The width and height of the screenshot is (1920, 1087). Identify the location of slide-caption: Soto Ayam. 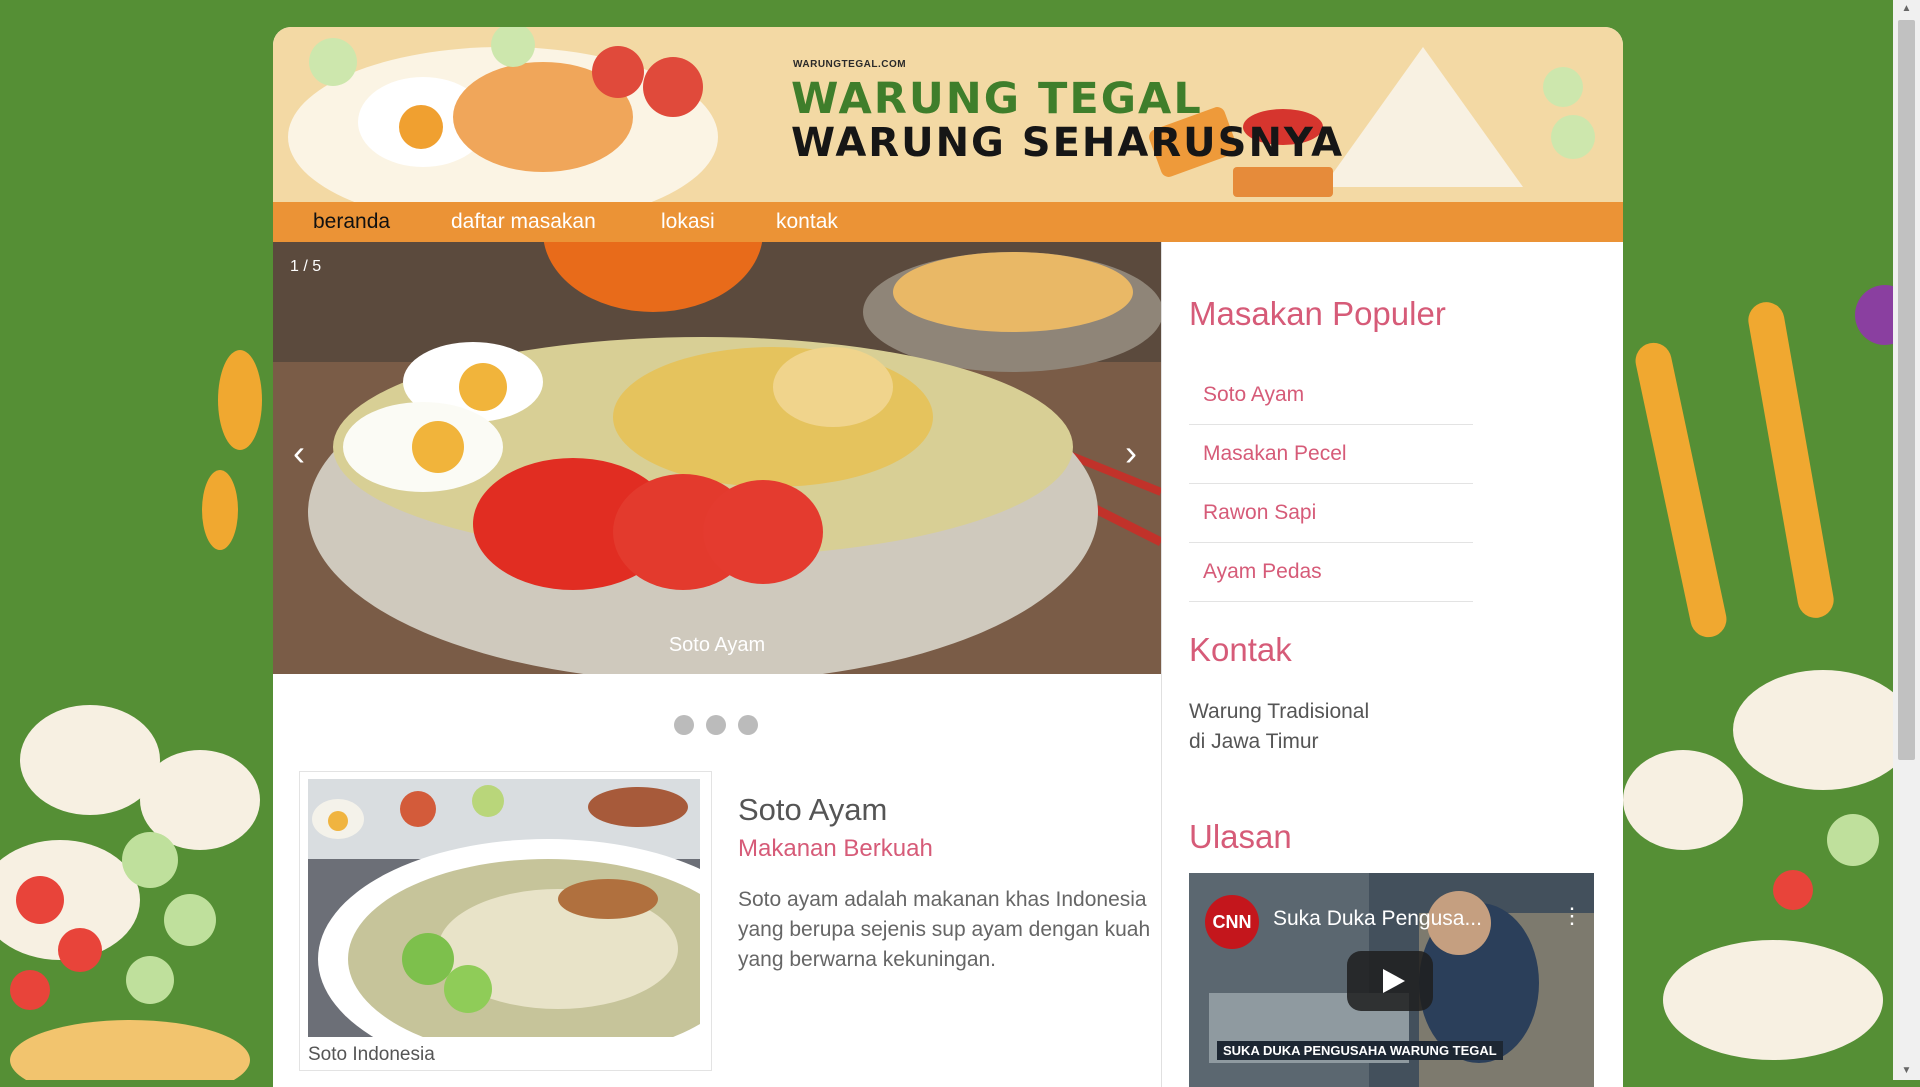
(717, 645).